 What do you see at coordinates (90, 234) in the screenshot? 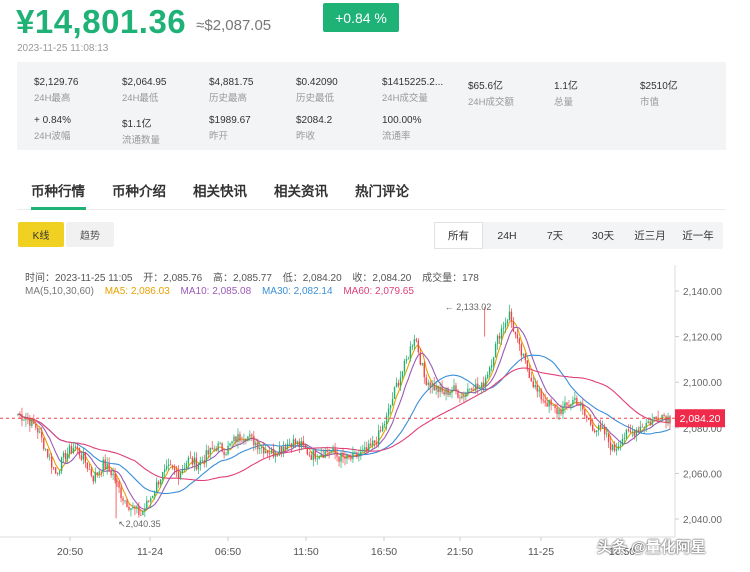
I see `trend-button: 趋势` at bounding box center [90, 234].